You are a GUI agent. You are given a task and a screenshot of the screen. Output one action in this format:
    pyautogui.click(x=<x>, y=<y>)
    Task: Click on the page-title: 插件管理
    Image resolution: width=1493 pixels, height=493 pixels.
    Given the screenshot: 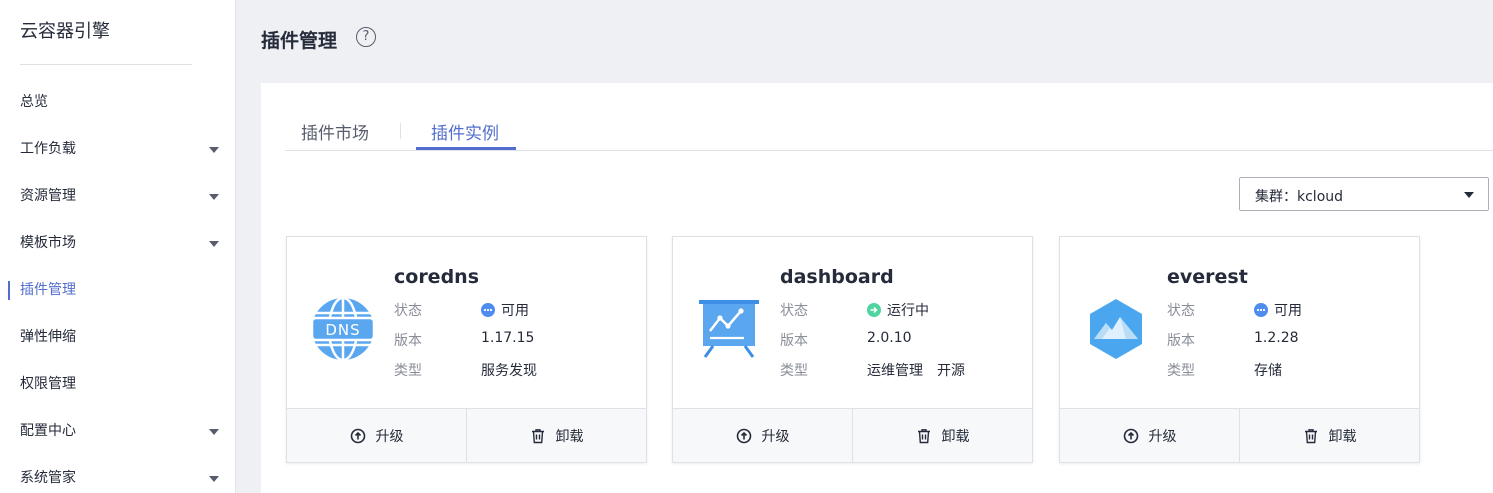 What is the action you would take?
    pyautogui.click(x=299, y=41)
    